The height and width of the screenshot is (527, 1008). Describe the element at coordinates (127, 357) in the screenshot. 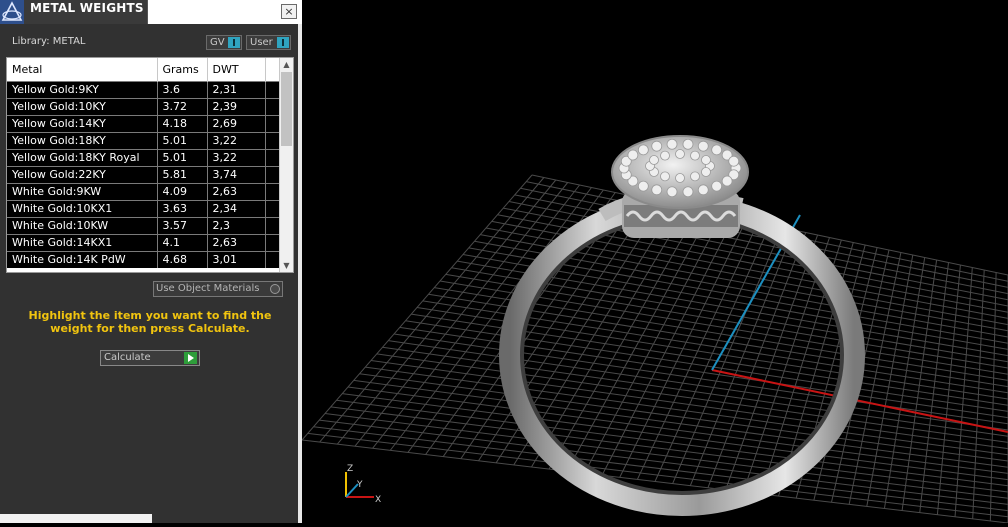

I see `calculate-label: Calculate` at that location.